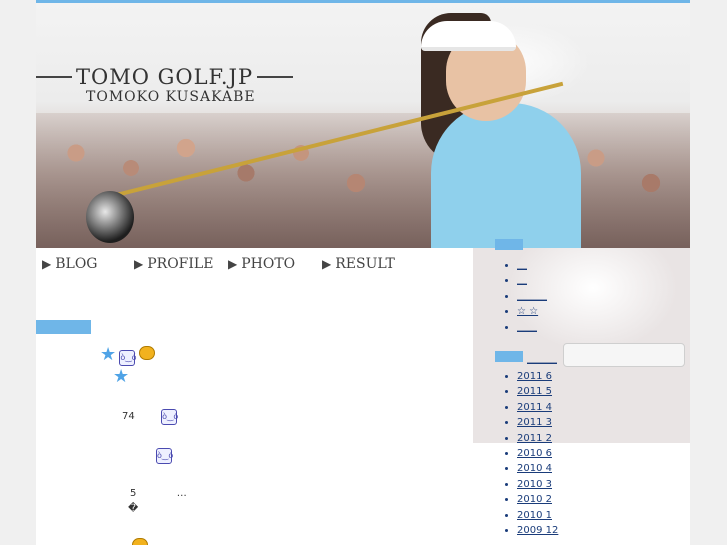 The image size is (727, 545). I want to click on nav-profile: ▶ PROFILE, so click(173, 264).